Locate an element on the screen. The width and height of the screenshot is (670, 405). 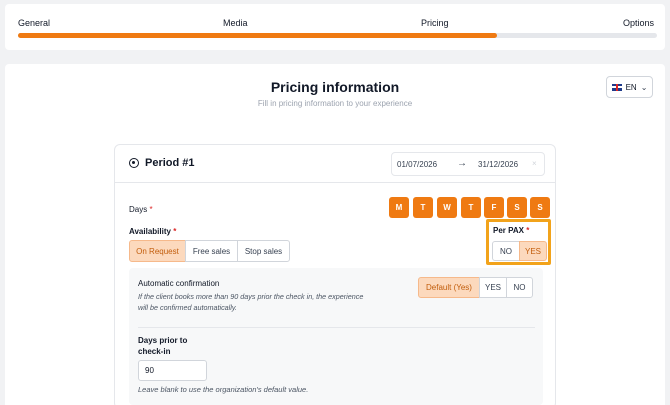
arrow-right-icon: → is located at coordinates (462, 163).